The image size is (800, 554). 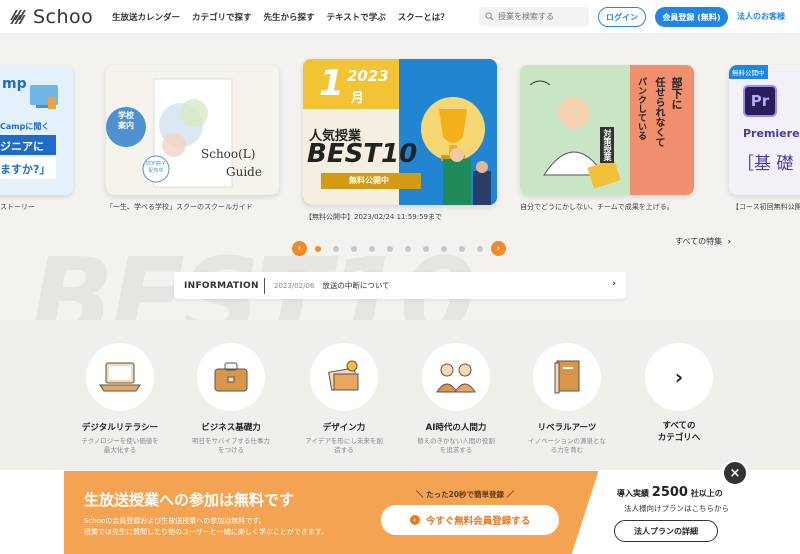 I want to click on category-title: デザイン力, so click(x=344, y=428).